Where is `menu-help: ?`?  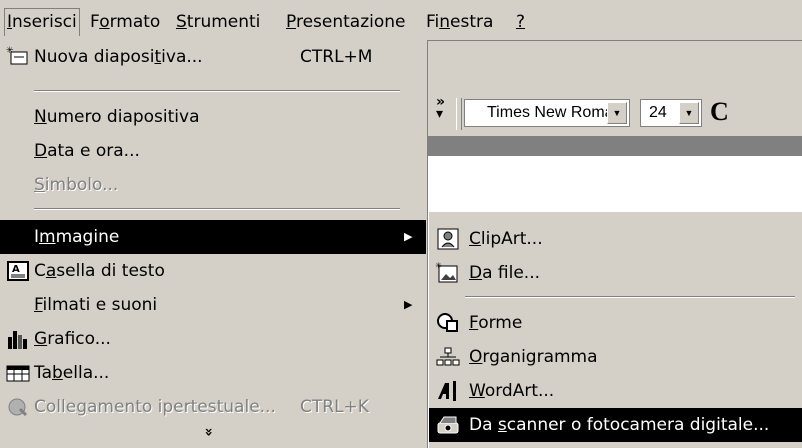
menu-help: ? is located at coordinates (520, 23).